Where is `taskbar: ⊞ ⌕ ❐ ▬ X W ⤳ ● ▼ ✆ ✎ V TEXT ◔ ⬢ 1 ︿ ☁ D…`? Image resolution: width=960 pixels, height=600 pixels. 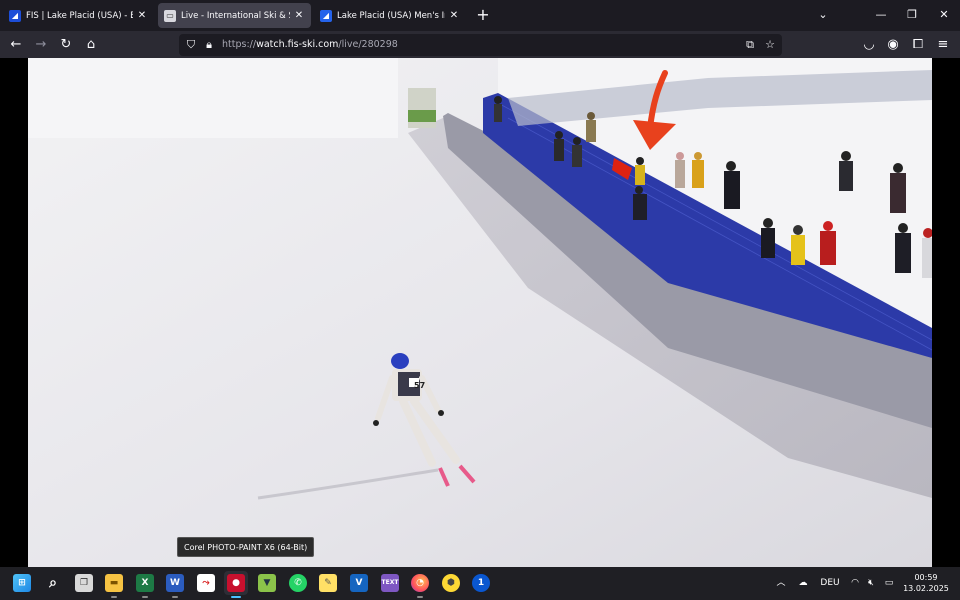
taskbar: ⊞ ⌕ ❐ ▬ X W ⤳ ● ▼ ✆ ✎ V TEXT ◔ ⬢ 1 ︿ ☁ D… is located at coordinates (480, 583).